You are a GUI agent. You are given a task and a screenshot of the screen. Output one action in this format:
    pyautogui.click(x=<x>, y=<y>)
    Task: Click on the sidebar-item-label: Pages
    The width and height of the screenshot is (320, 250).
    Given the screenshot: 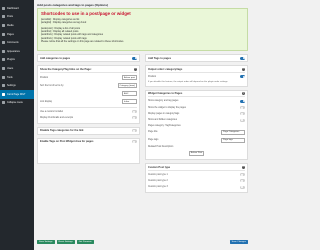 What is the action you would take?
    pyautogui.click(x=10, y=34)
    